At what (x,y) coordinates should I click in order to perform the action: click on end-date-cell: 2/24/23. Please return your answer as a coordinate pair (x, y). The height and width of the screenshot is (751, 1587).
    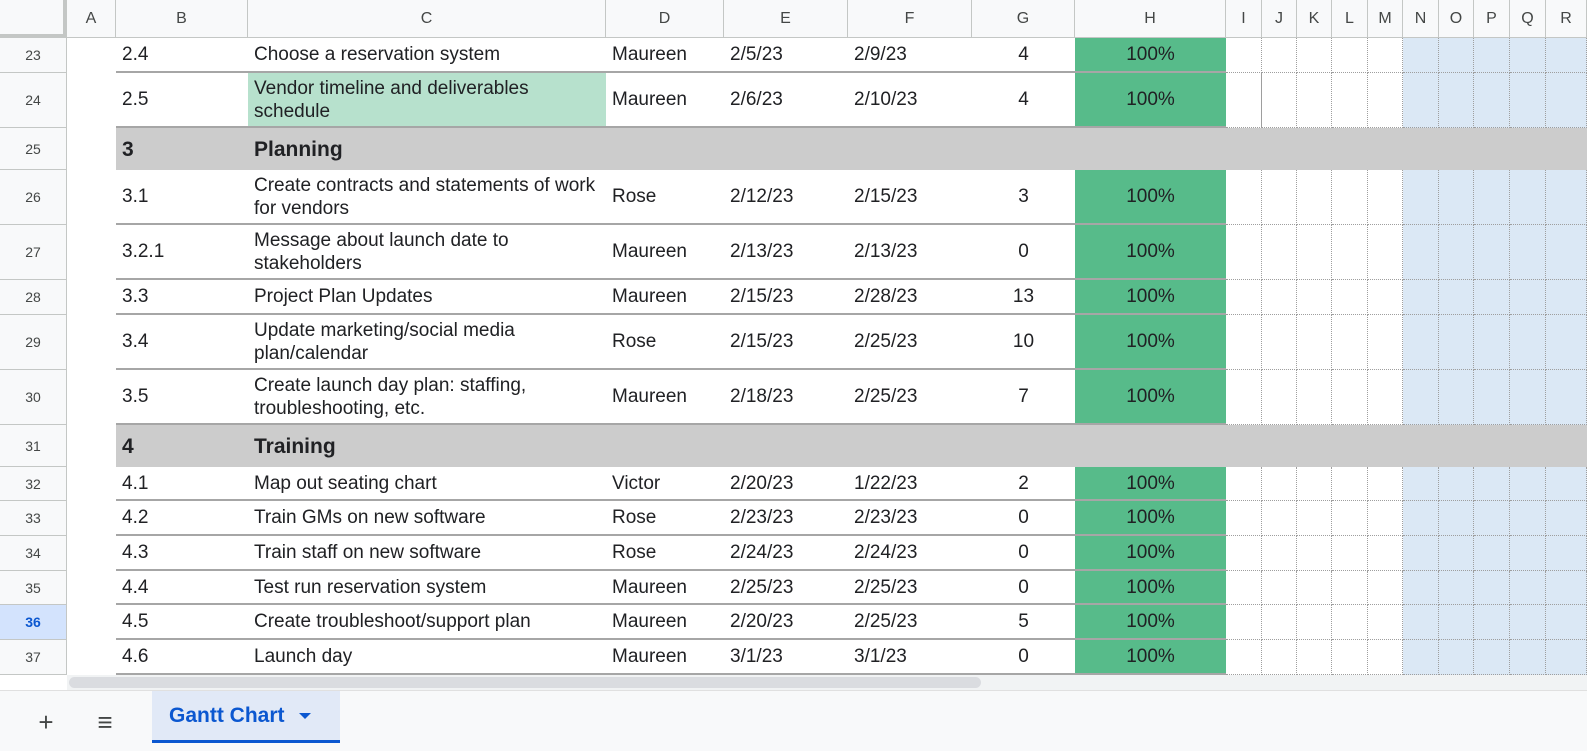
    Looking at the image, I should click on (910, 553).